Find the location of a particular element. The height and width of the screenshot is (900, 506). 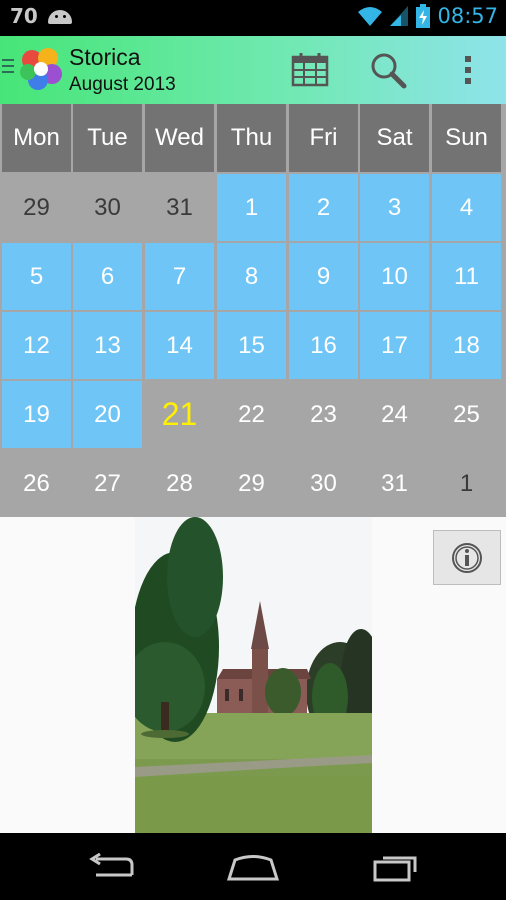

calendar-day: 27 is located at coordinates (107, 483).